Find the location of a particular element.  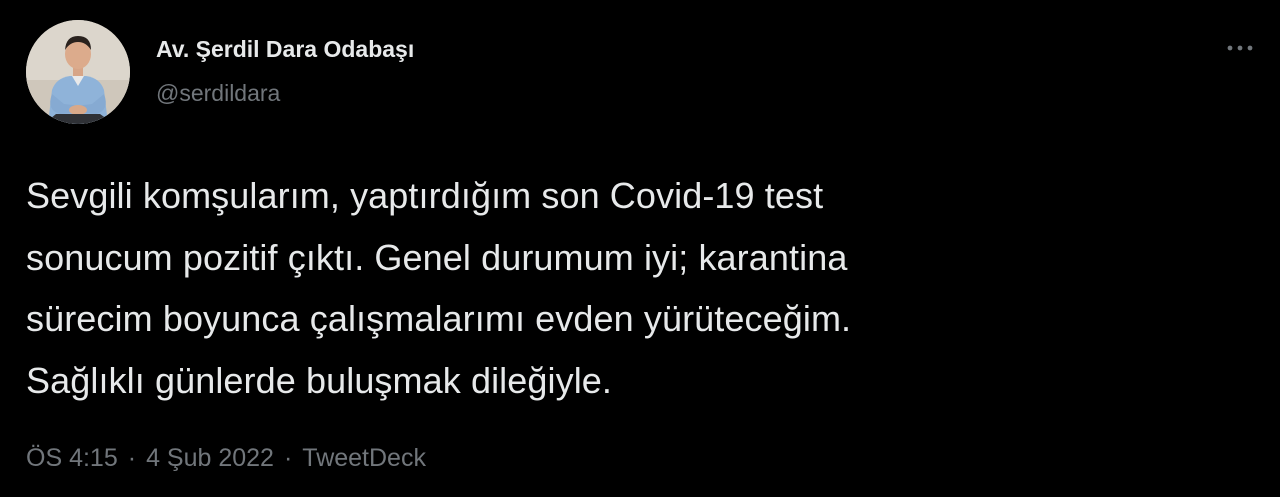

tweet-text-line: Sağlıklı günlerde buluşmak dileğiyle. is located at coordinates (319, 380).